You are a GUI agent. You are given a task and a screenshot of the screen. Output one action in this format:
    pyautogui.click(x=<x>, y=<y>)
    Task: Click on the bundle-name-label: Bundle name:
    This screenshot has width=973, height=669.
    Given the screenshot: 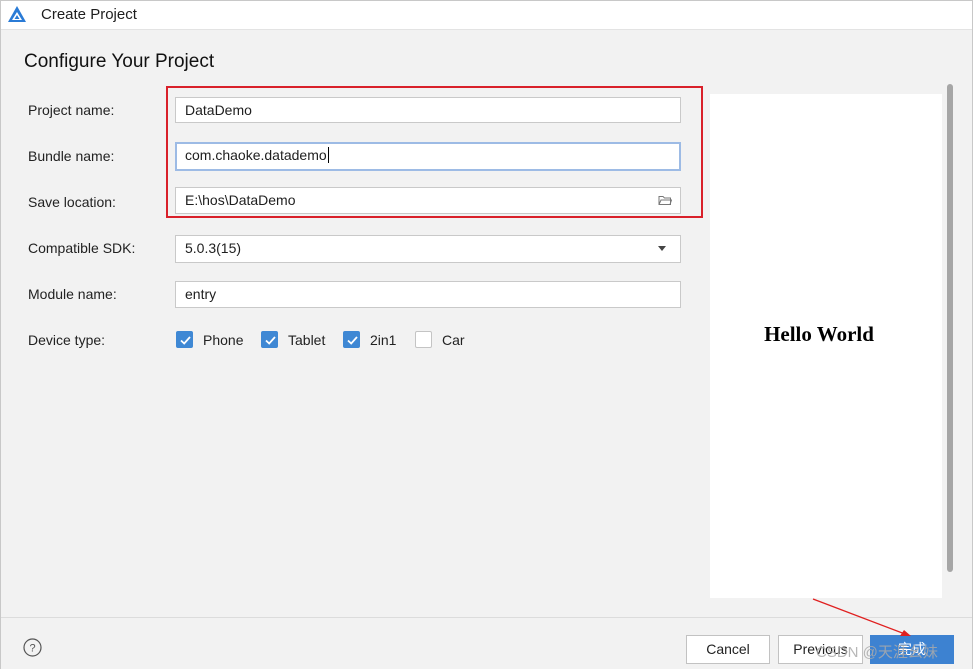 What is the action you would take?
    pyautogui.click(x=71, y=156)
    